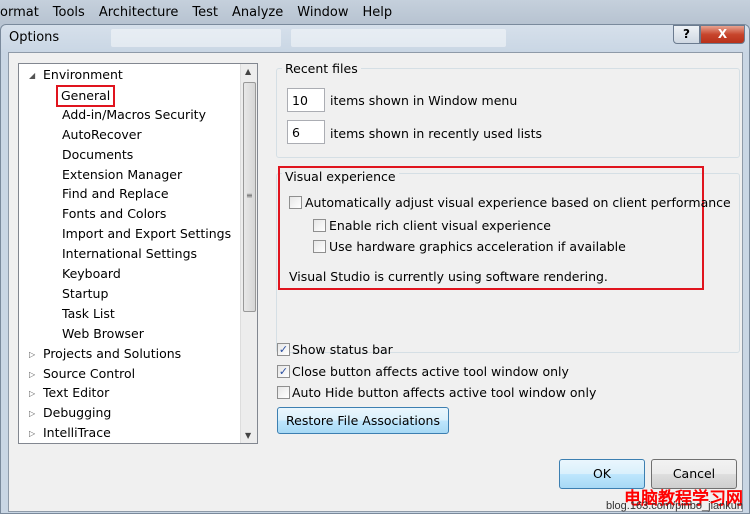 The image size is (750, 514). I want to click on tree-item: AutoRecover, so click(102, 135).